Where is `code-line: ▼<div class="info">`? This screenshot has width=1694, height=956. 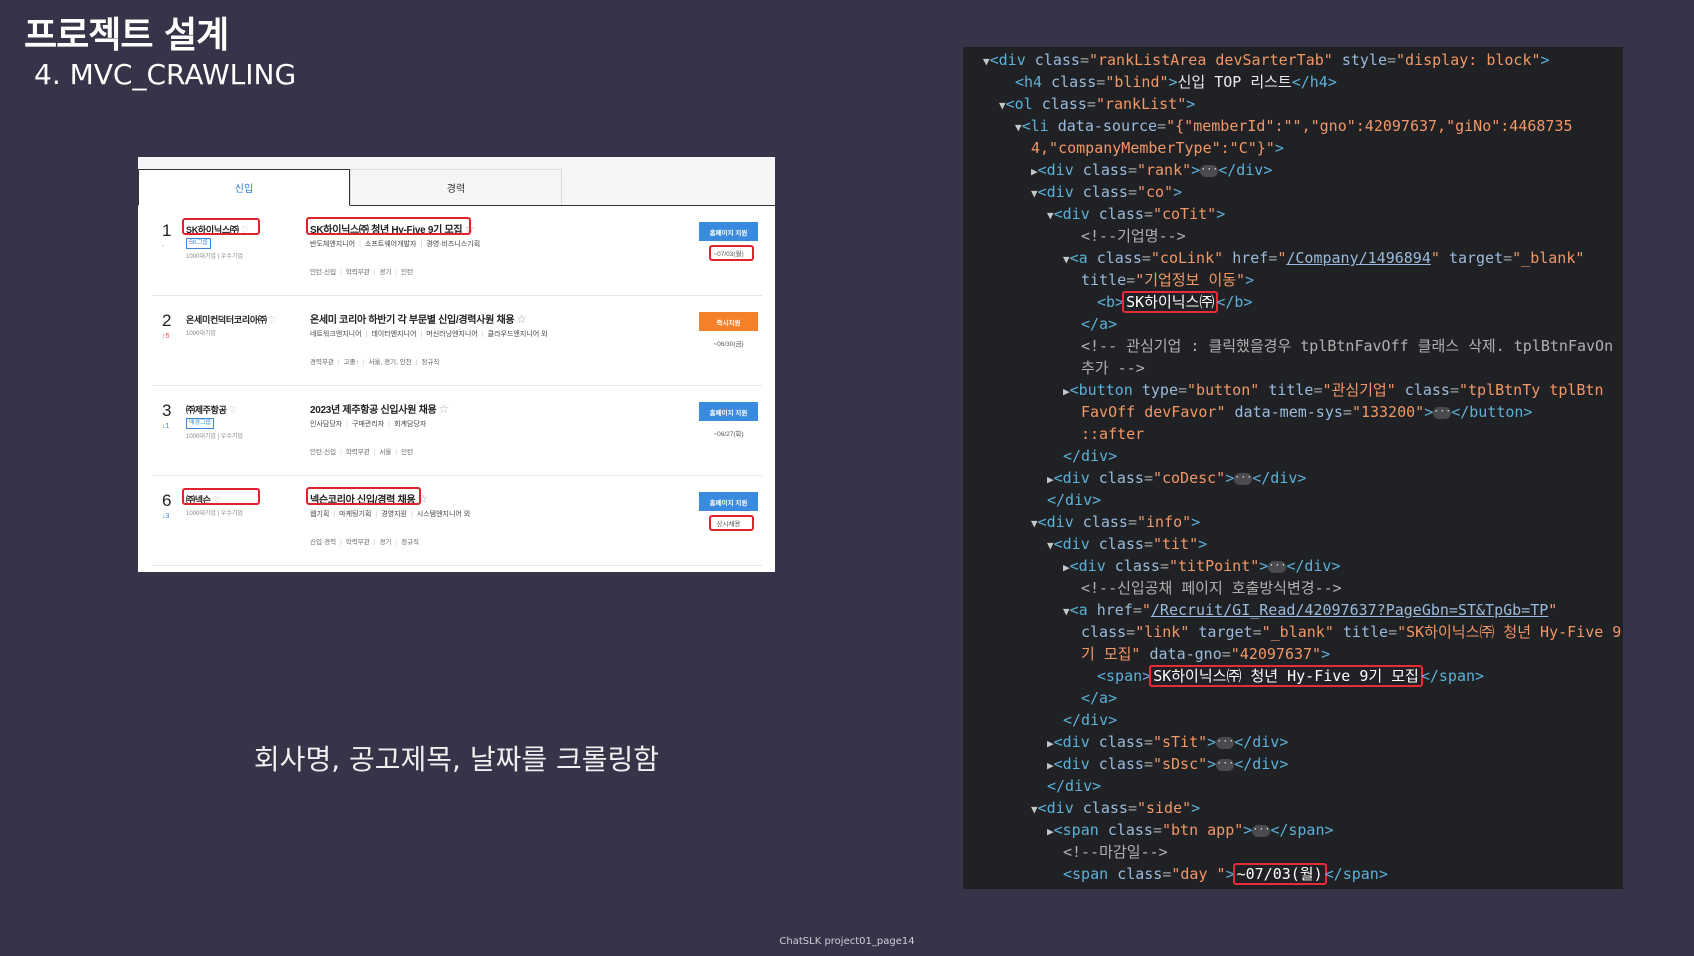
code-line: ▼<div class="info"> is located at coordinates (1115, 522).